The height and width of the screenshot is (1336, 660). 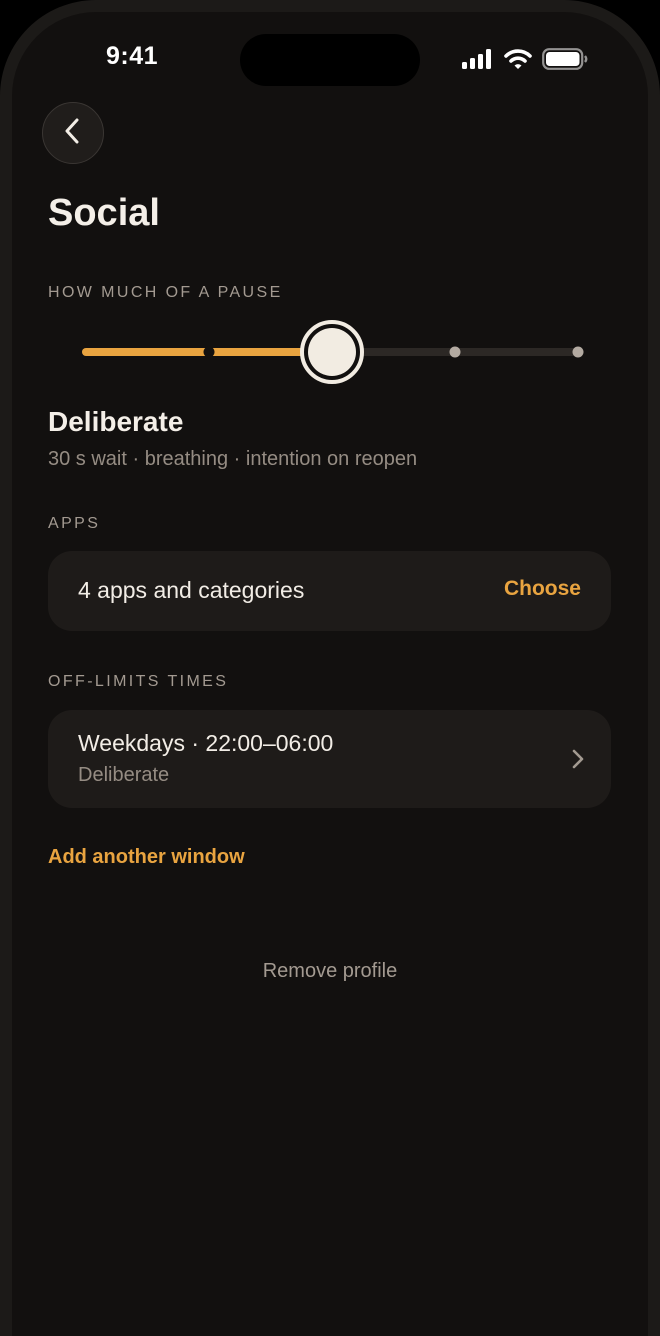 What do you see at coordinates (578, 761) in the screenshot?
I see `chevron-right-icon` at bounding box center [578, 761].